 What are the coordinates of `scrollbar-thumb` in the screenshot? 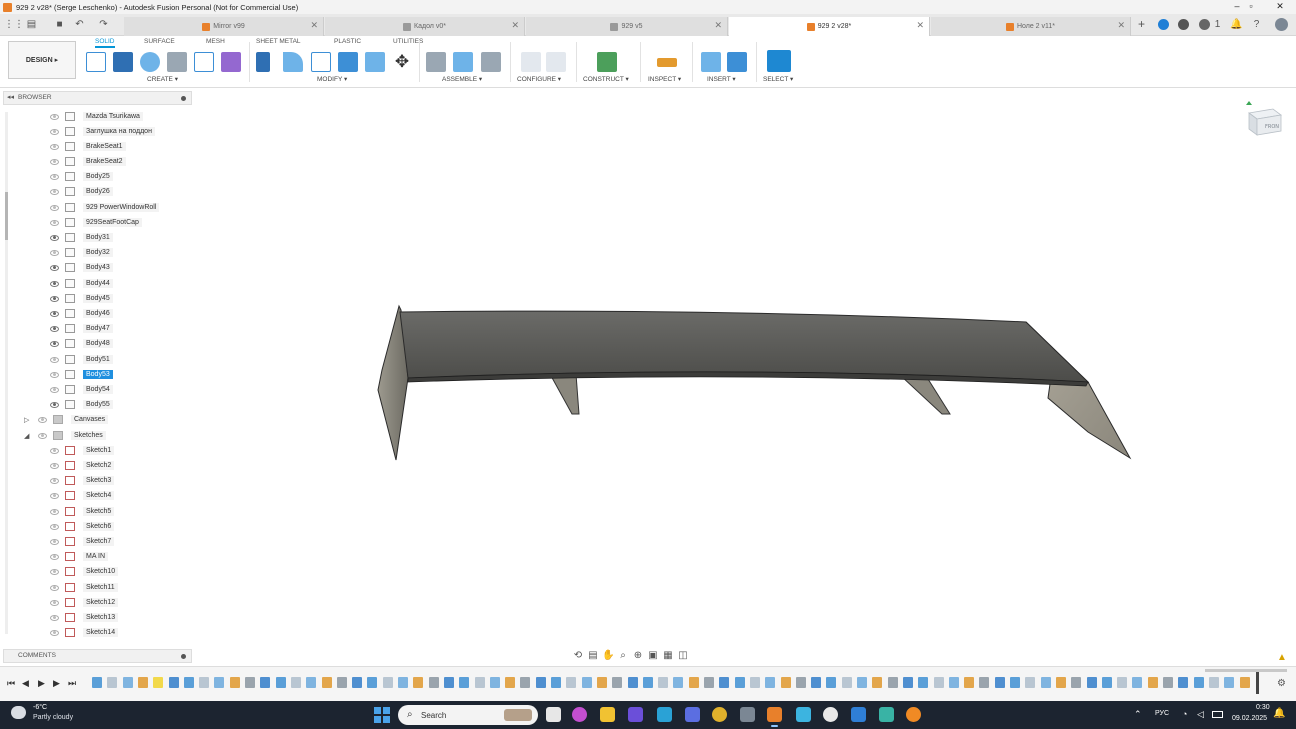 It's located at (6, 216).